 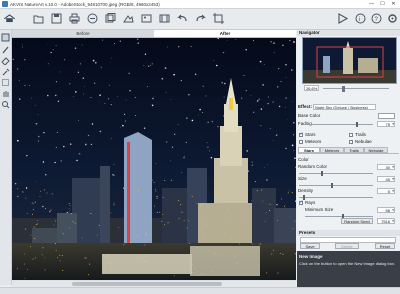 What do you see at coordinates (386, 178) in the screenshot?
I see `size-value: 45` at bounding box center [386, 178].